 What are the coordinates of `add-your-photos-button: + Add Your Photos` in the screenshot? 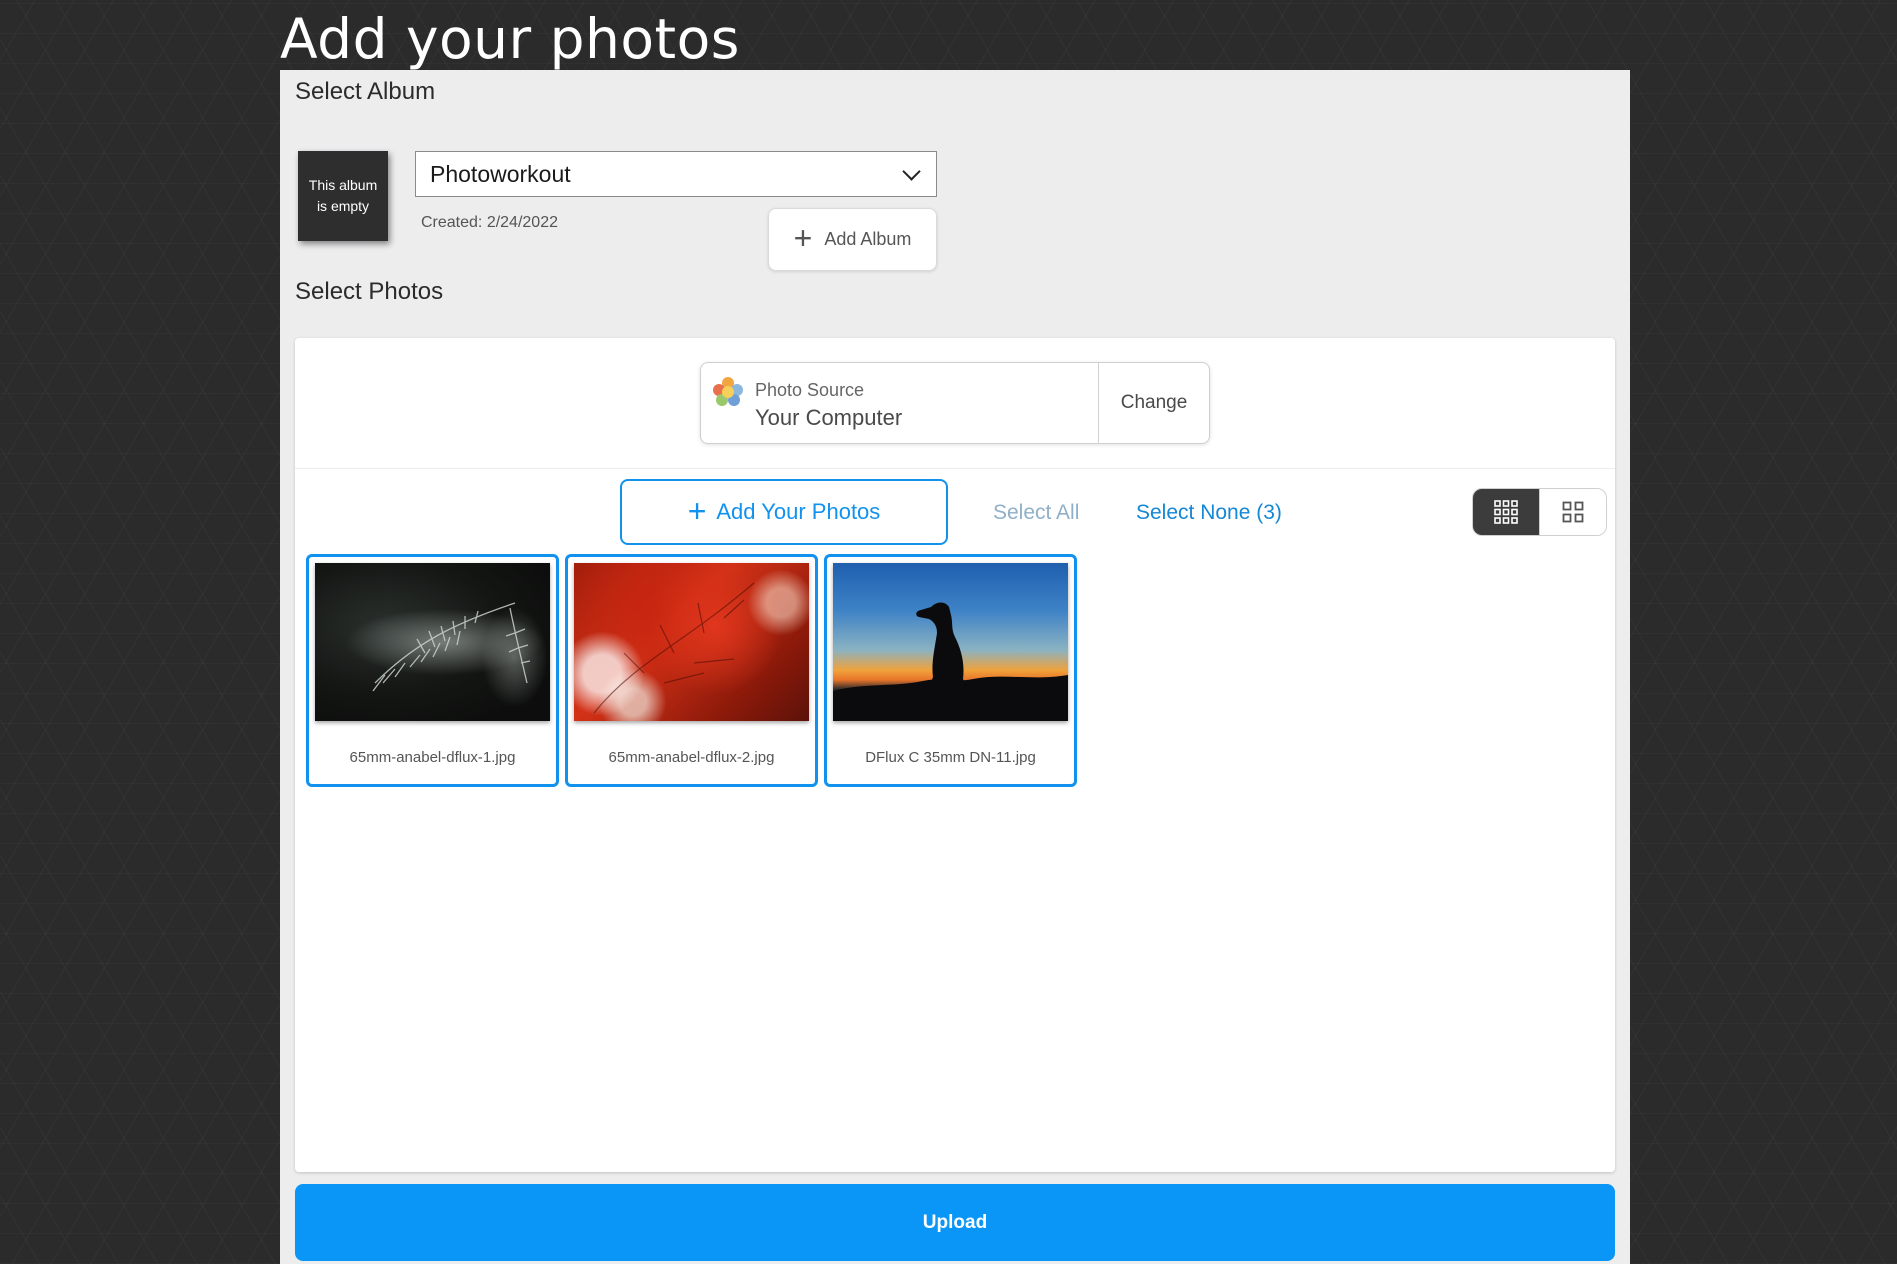 It's located at (784, 512).